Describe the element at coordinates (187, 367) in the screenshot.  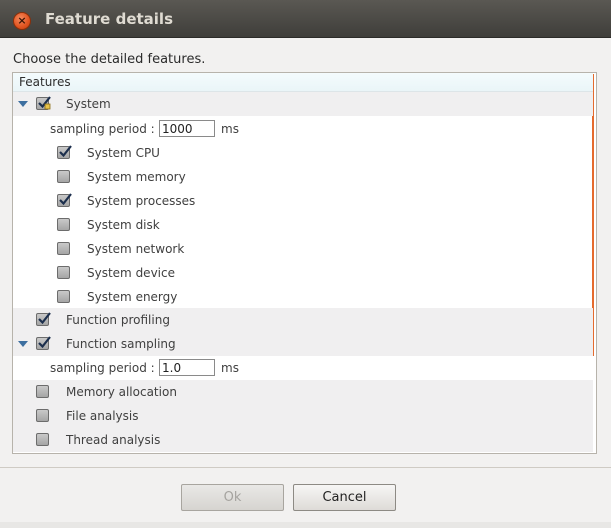
I see `function-sampling-period-input` at that location.